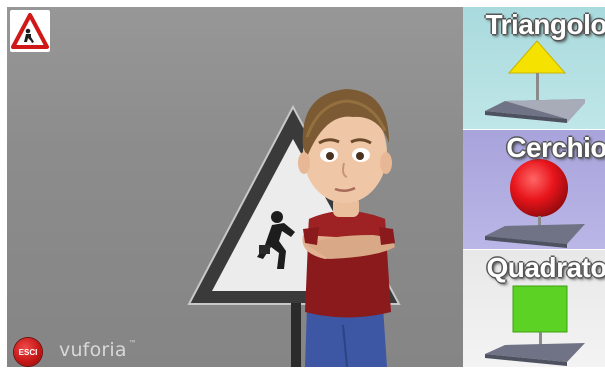 Image resolution: width=605 pixels, height=369 pixels. What do you see at coordinates (346, 228) in the screenshot?
I see `avatar-boy` at bounding box center [346, 228].